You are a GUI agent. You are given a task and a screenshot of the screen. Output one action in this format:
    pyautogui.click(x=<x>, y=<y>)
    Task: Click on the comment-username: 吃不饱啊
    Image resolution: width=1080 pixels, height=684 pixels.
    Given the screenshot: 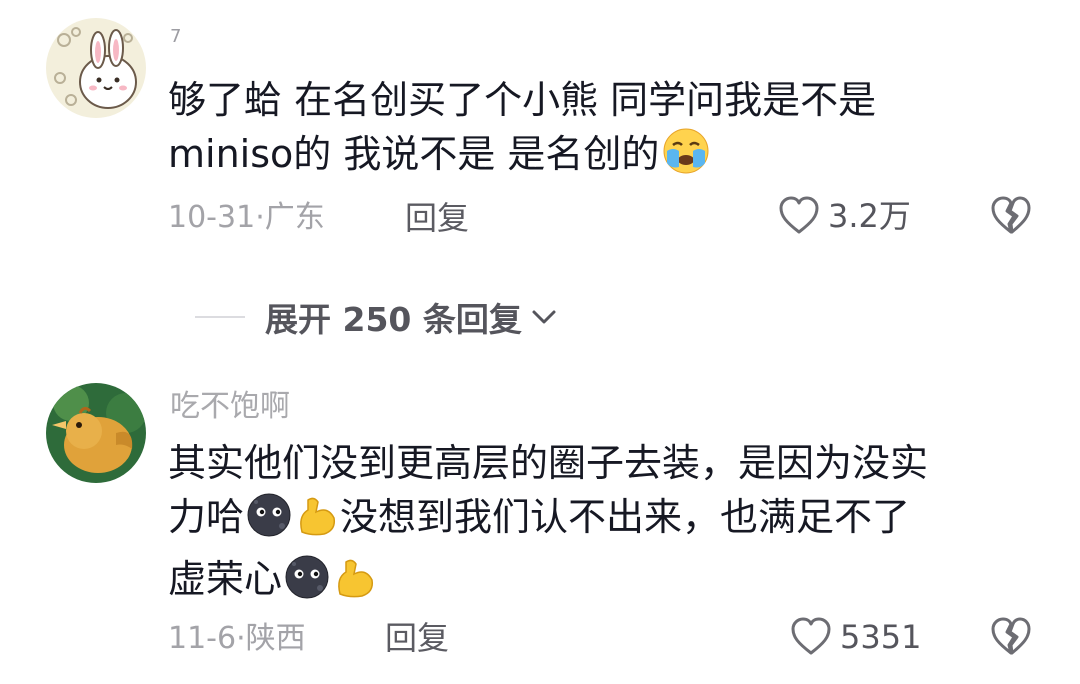 What is the action you would take?
    pyautogui.click(x=230, y=407)
    